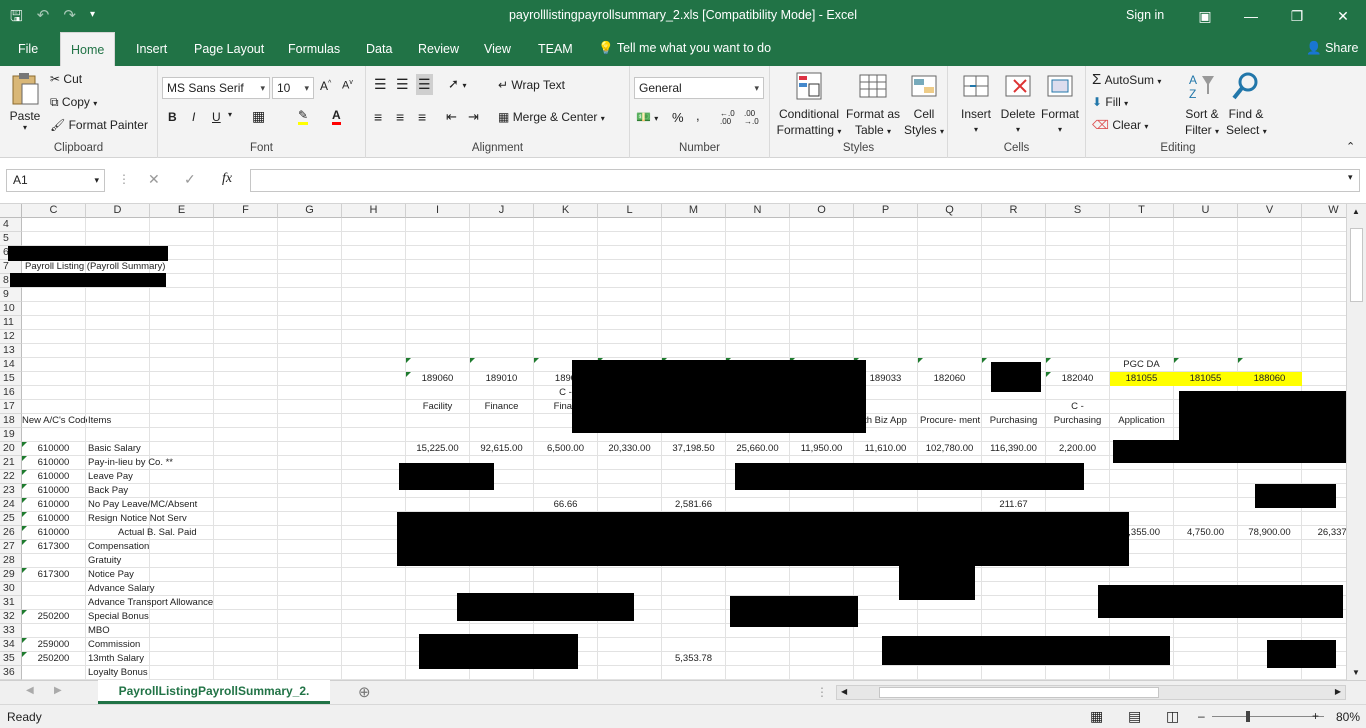  I want to click on comma-style-button: ,, so click(698, 115).